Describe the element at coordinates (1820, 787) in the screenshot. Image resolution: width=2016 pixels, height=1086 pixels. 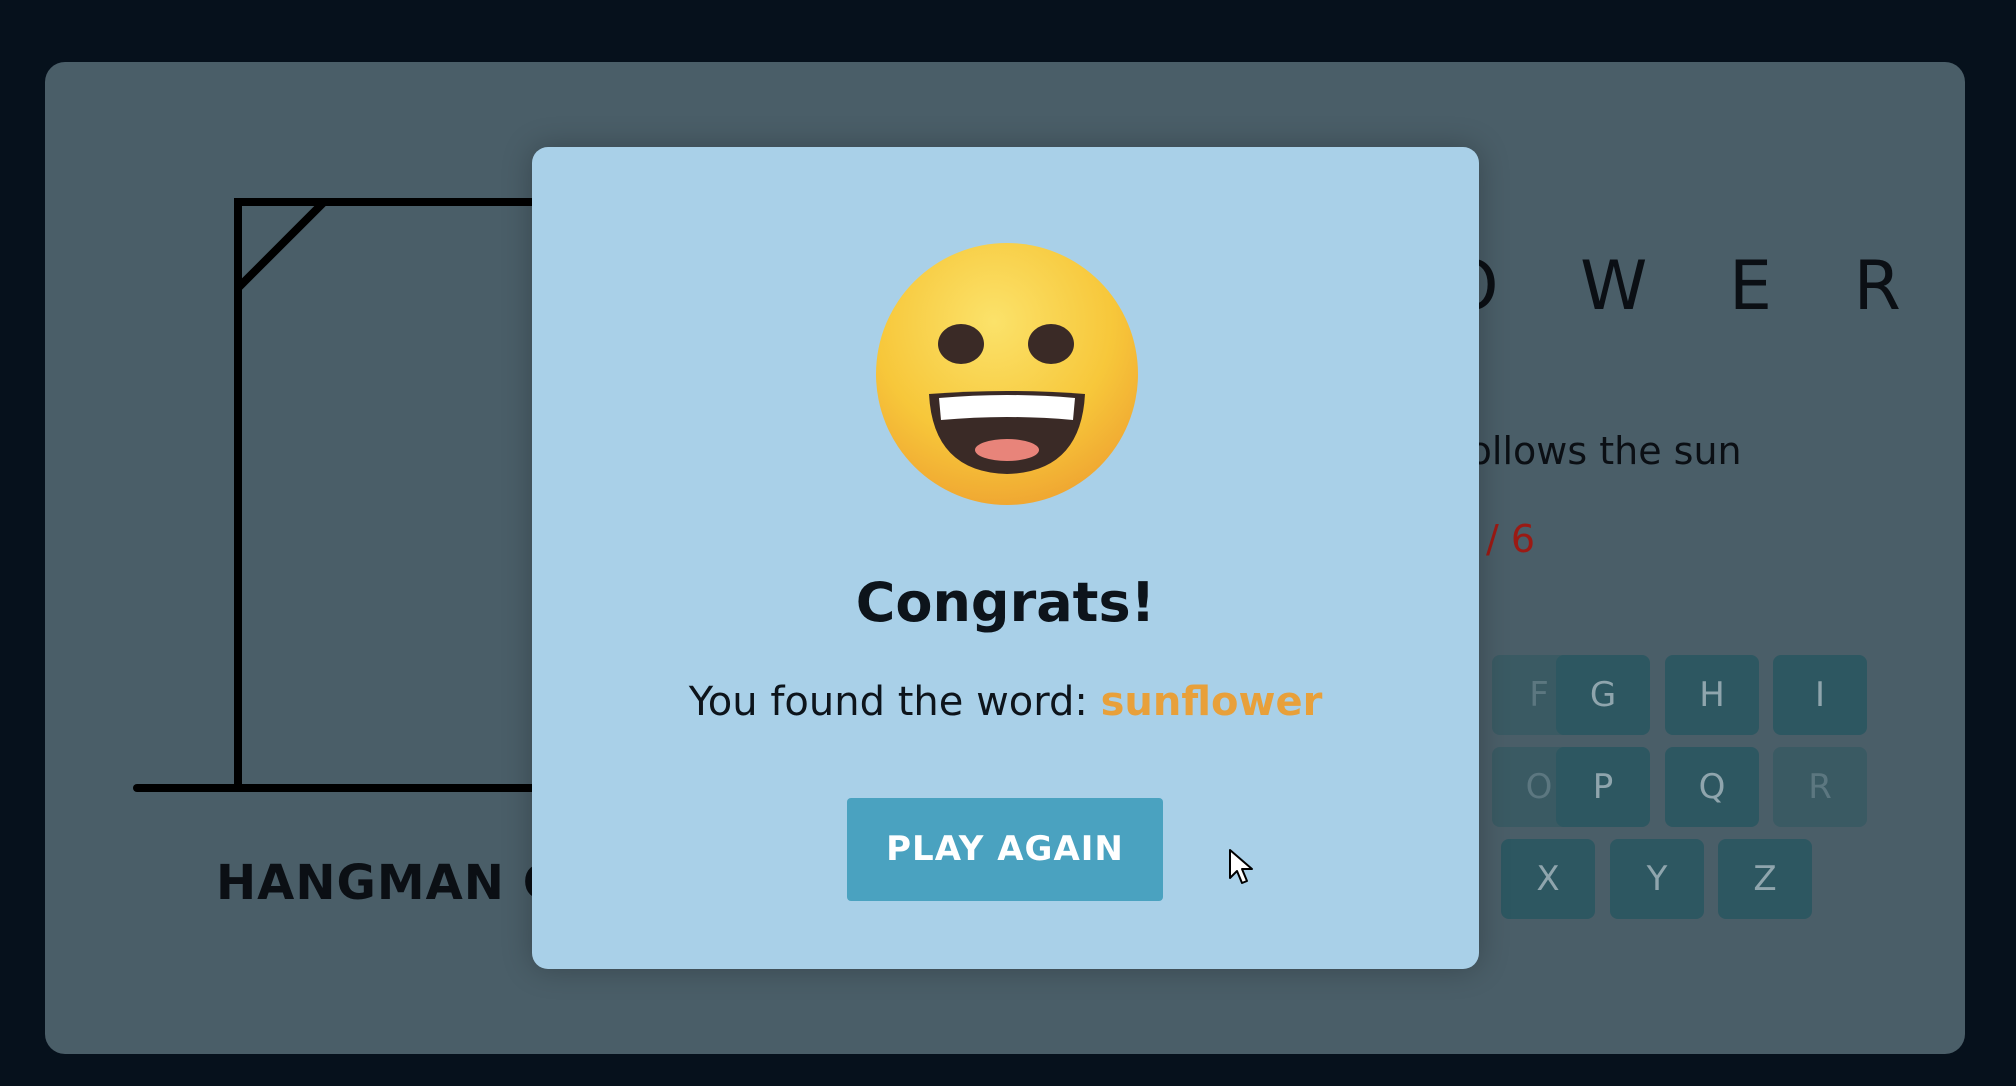
I see `key-r: R` at that location.